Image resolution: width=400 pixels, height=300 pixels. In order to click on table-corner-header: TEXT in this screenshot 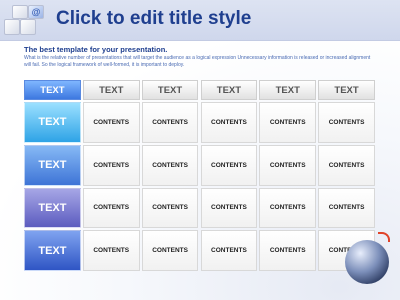, I will do `click(52, 90)`.